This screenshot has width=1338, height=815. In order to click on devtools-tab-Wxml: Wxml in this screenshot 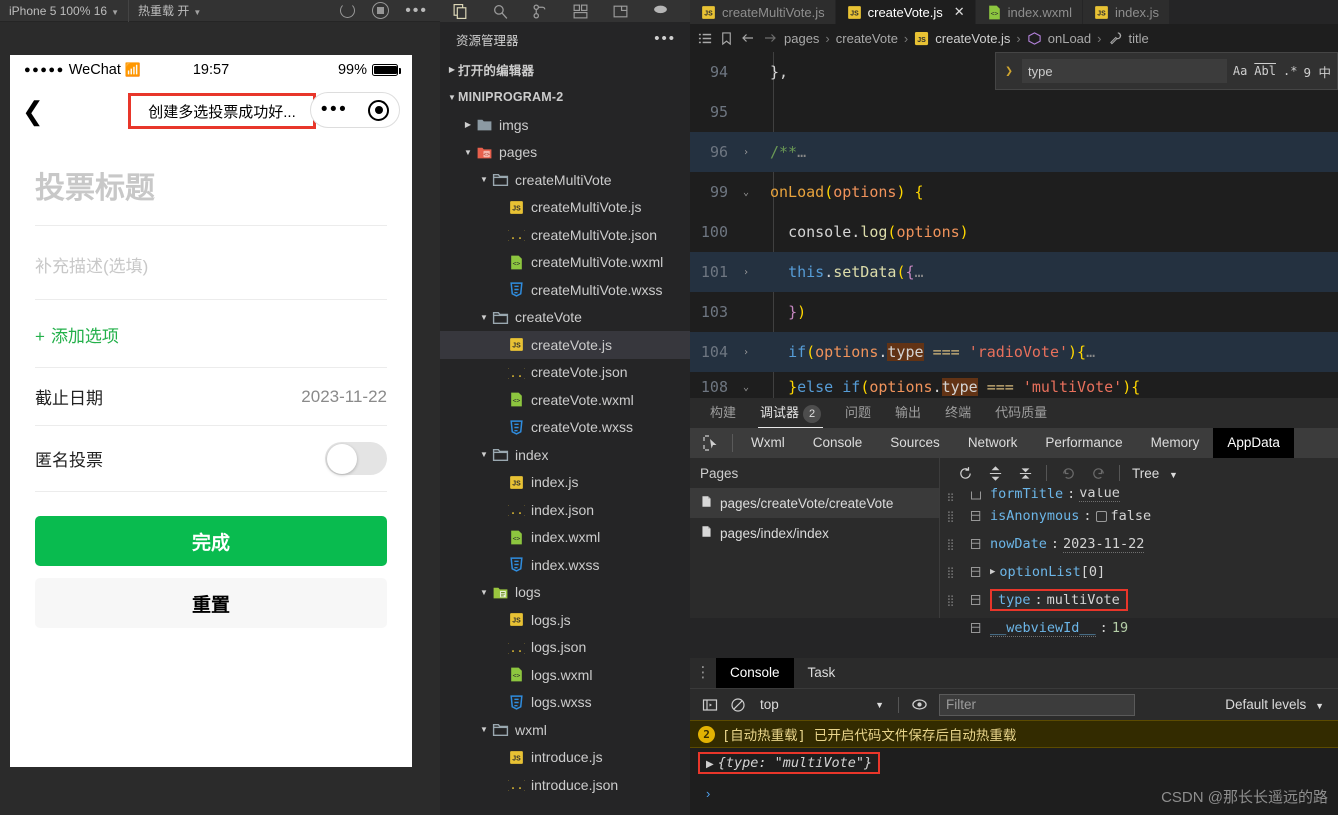, I will do `click(768, 443)`.